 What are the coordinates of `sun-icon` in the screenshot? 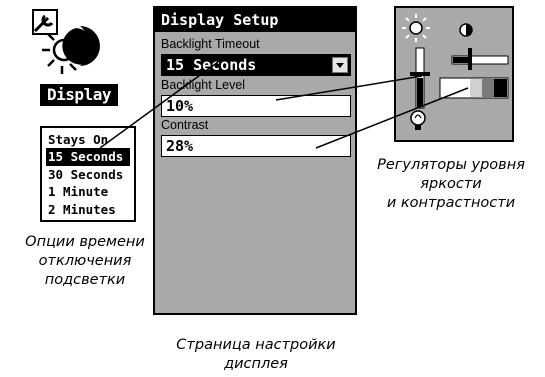 It's located at (416, 28).